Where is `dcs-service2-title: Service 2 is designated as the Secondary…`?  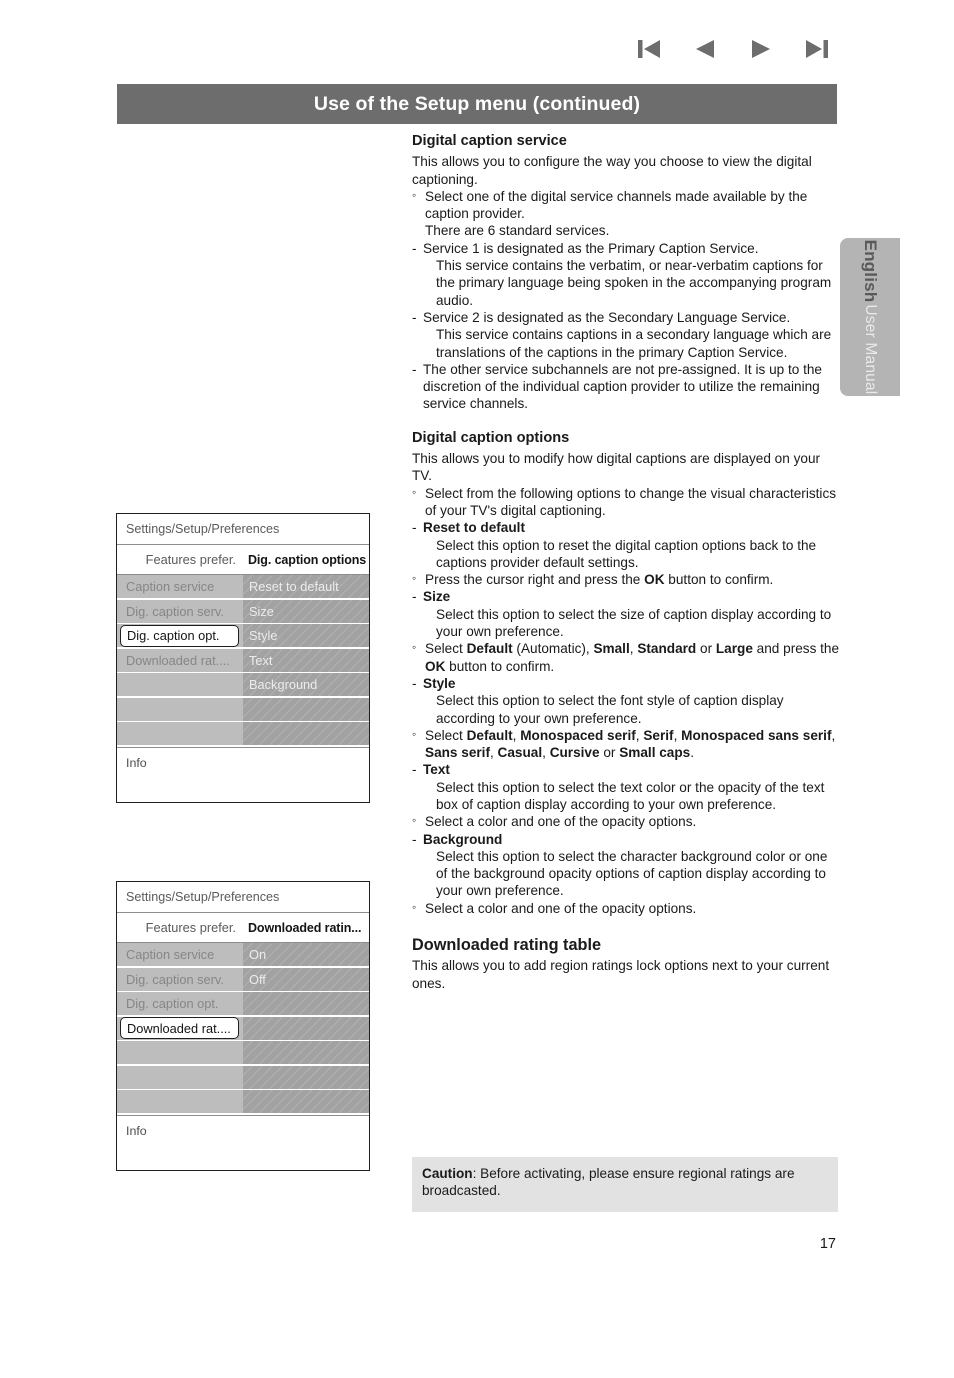 dcs-service2-title: Service 2 is designated as the Secondary… is located at coordinates (626, 318).